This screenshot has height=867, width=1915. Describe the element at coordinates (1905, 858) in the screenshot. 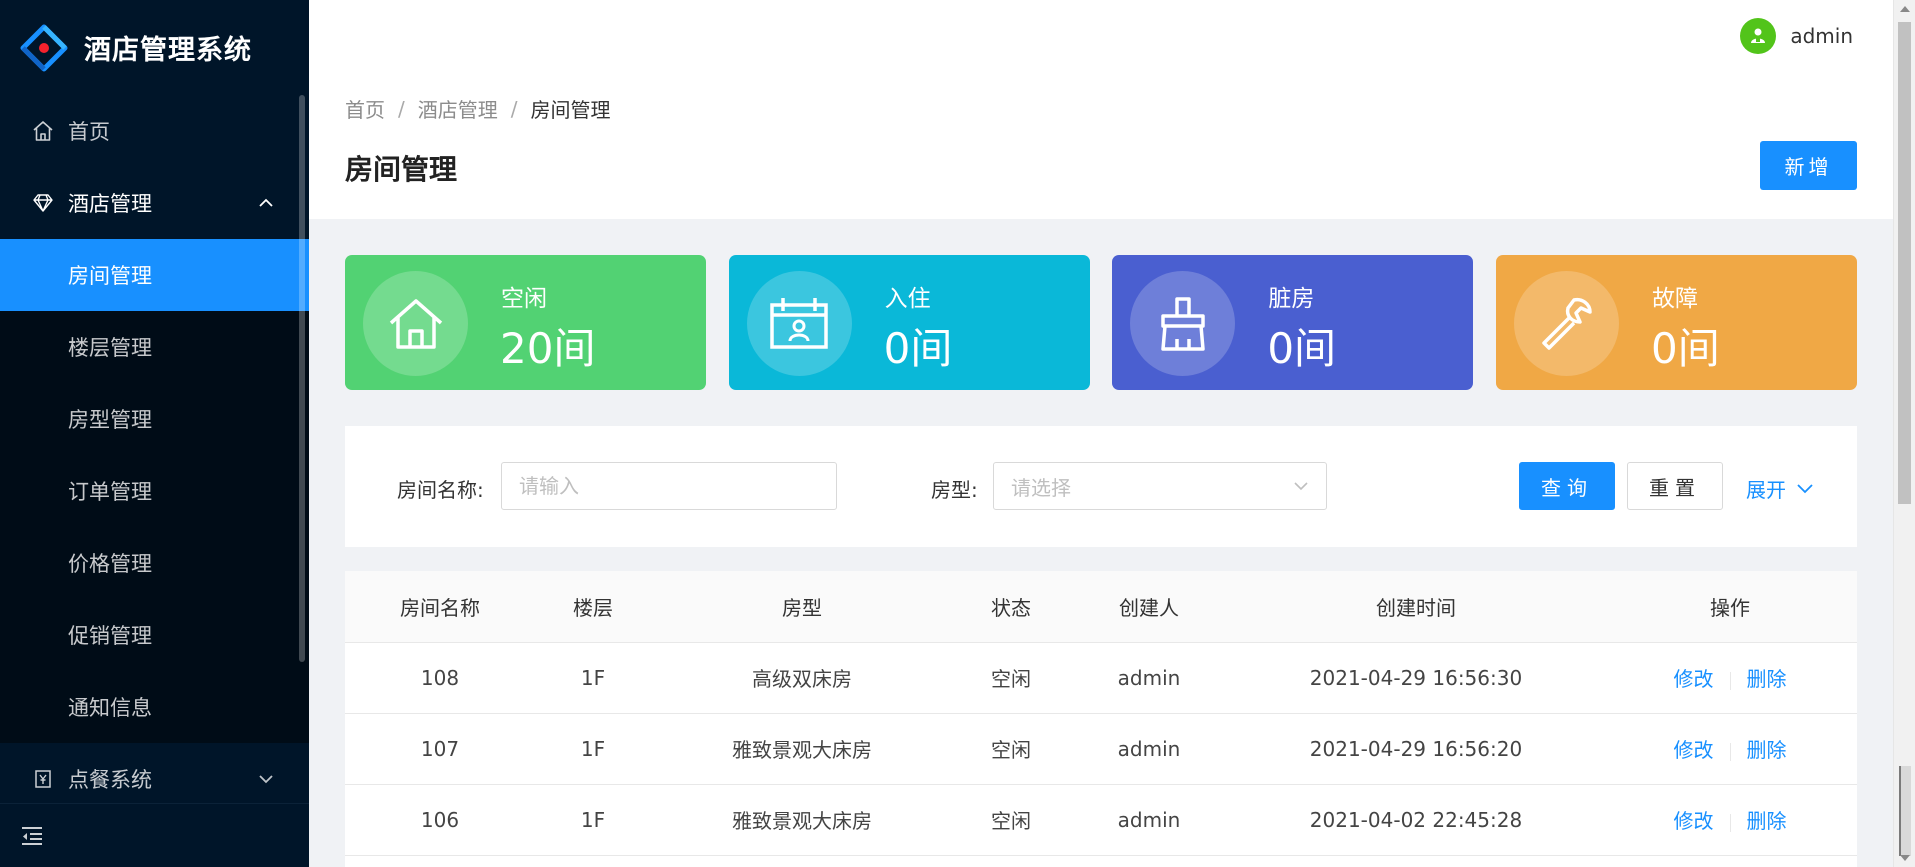

I see `scroll-down-arrow-icon` at that location.